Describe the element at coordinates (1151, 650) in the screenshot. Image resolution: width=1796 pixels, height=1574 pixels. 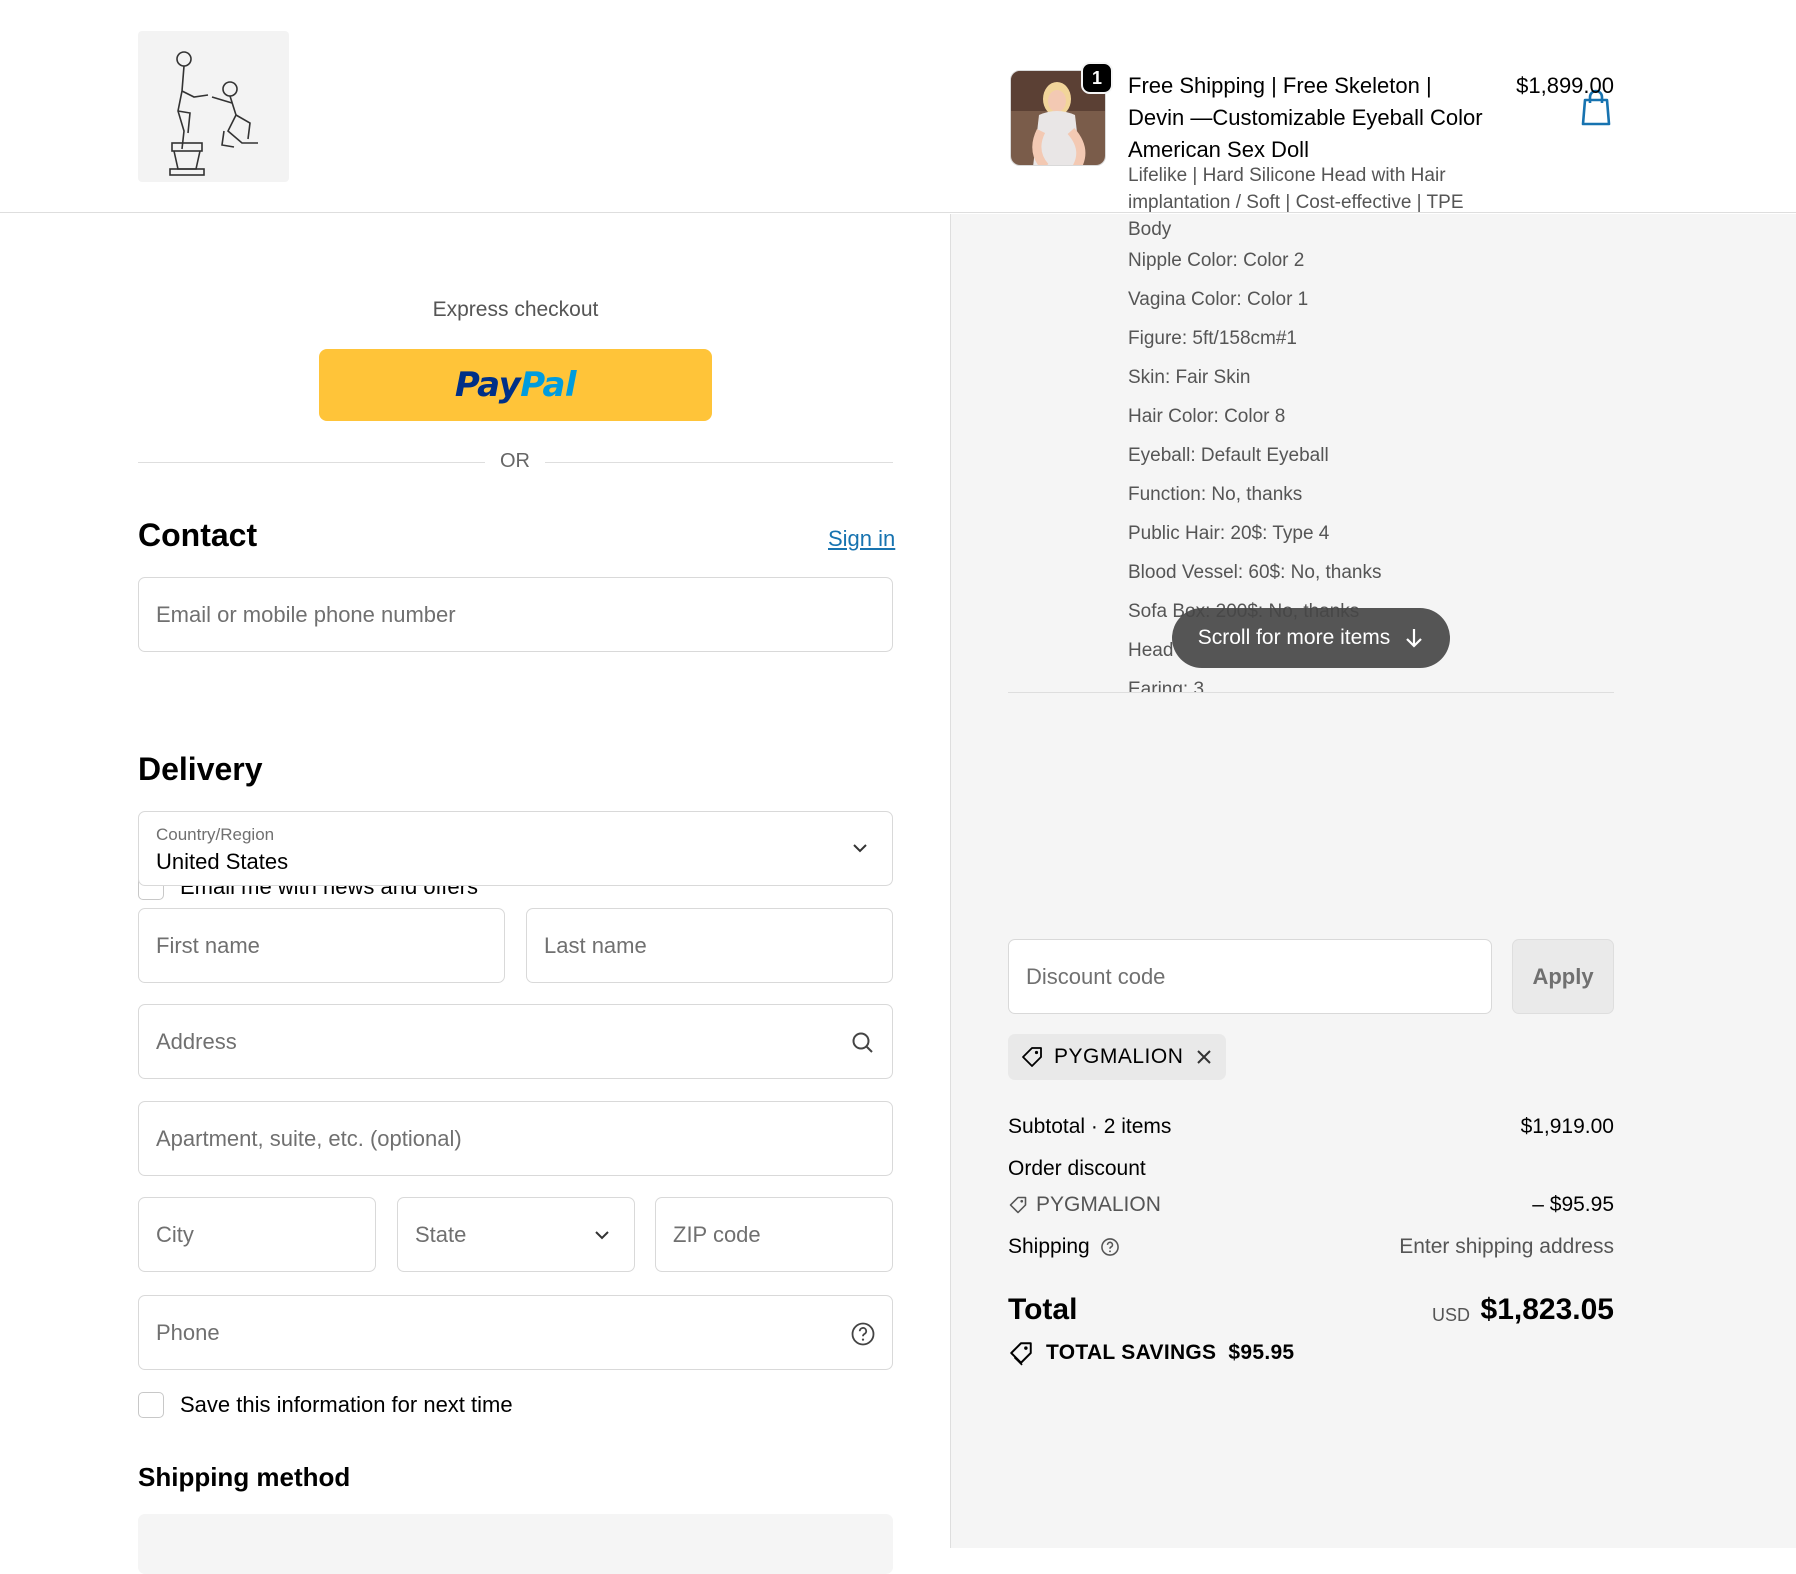
I see `product-option: Head` at that location.